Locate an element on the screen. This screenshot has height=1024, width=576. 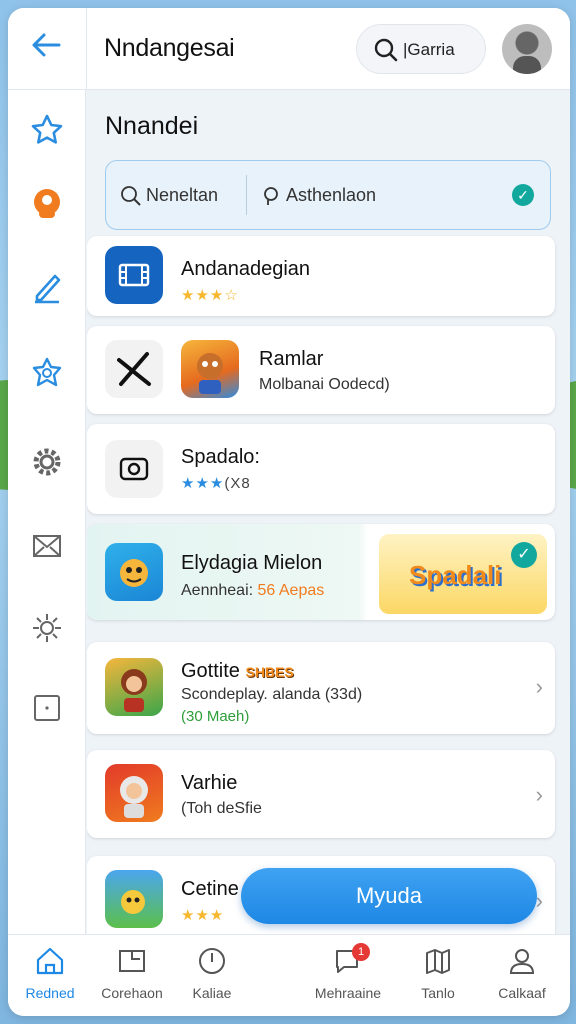
app-subtitle: Molbanai Oodecd) is located at coordinates (324, 384).